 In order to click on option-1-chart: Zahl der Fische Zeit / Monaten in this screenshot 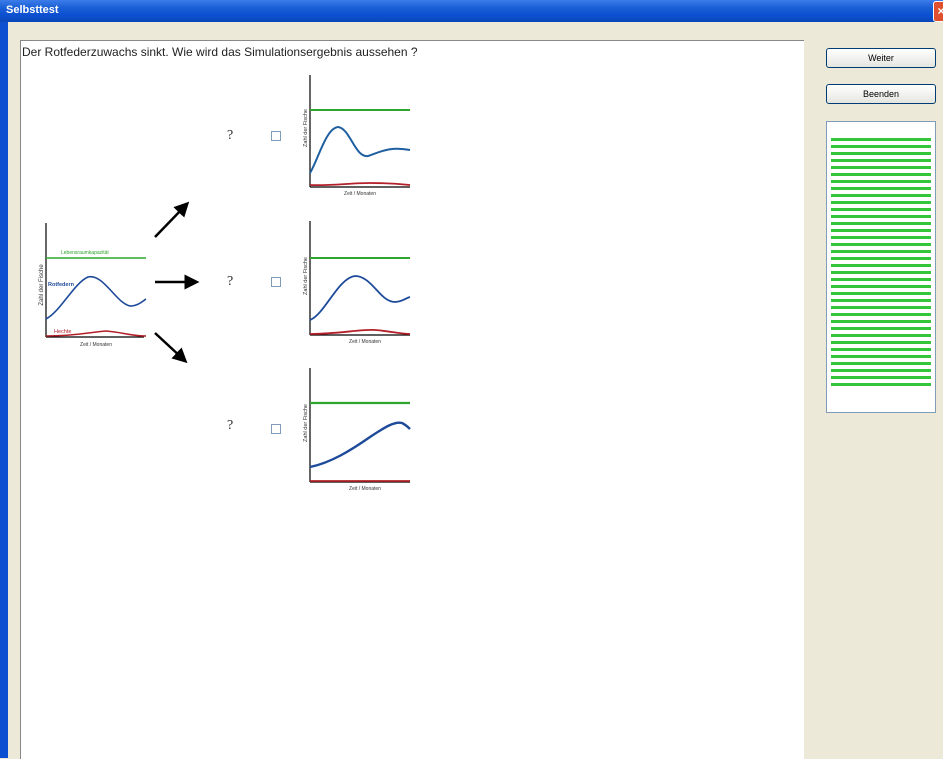, I will do `click(357, 136)`.